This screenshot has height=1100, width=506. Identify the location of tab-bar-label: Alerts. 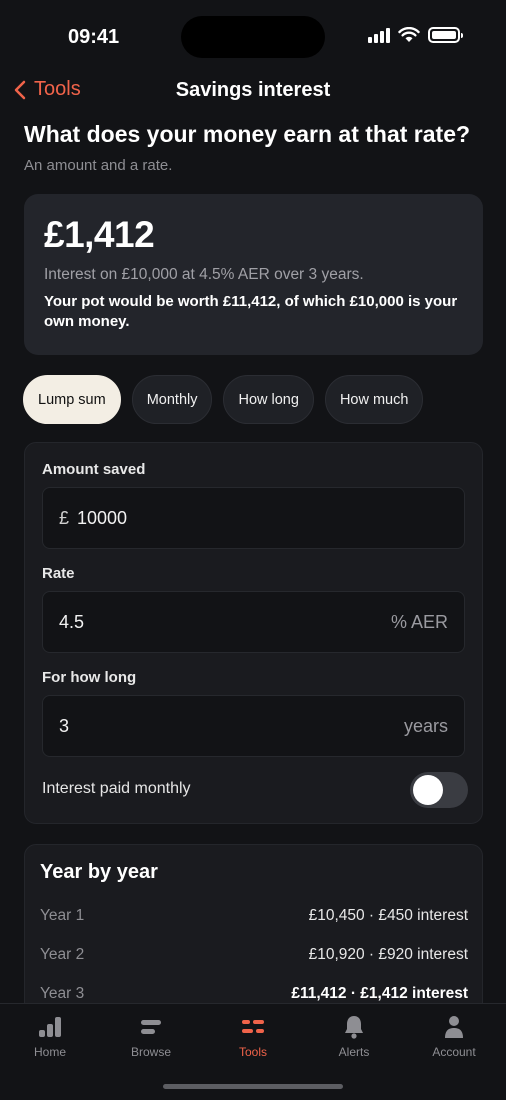
(354, 1052).